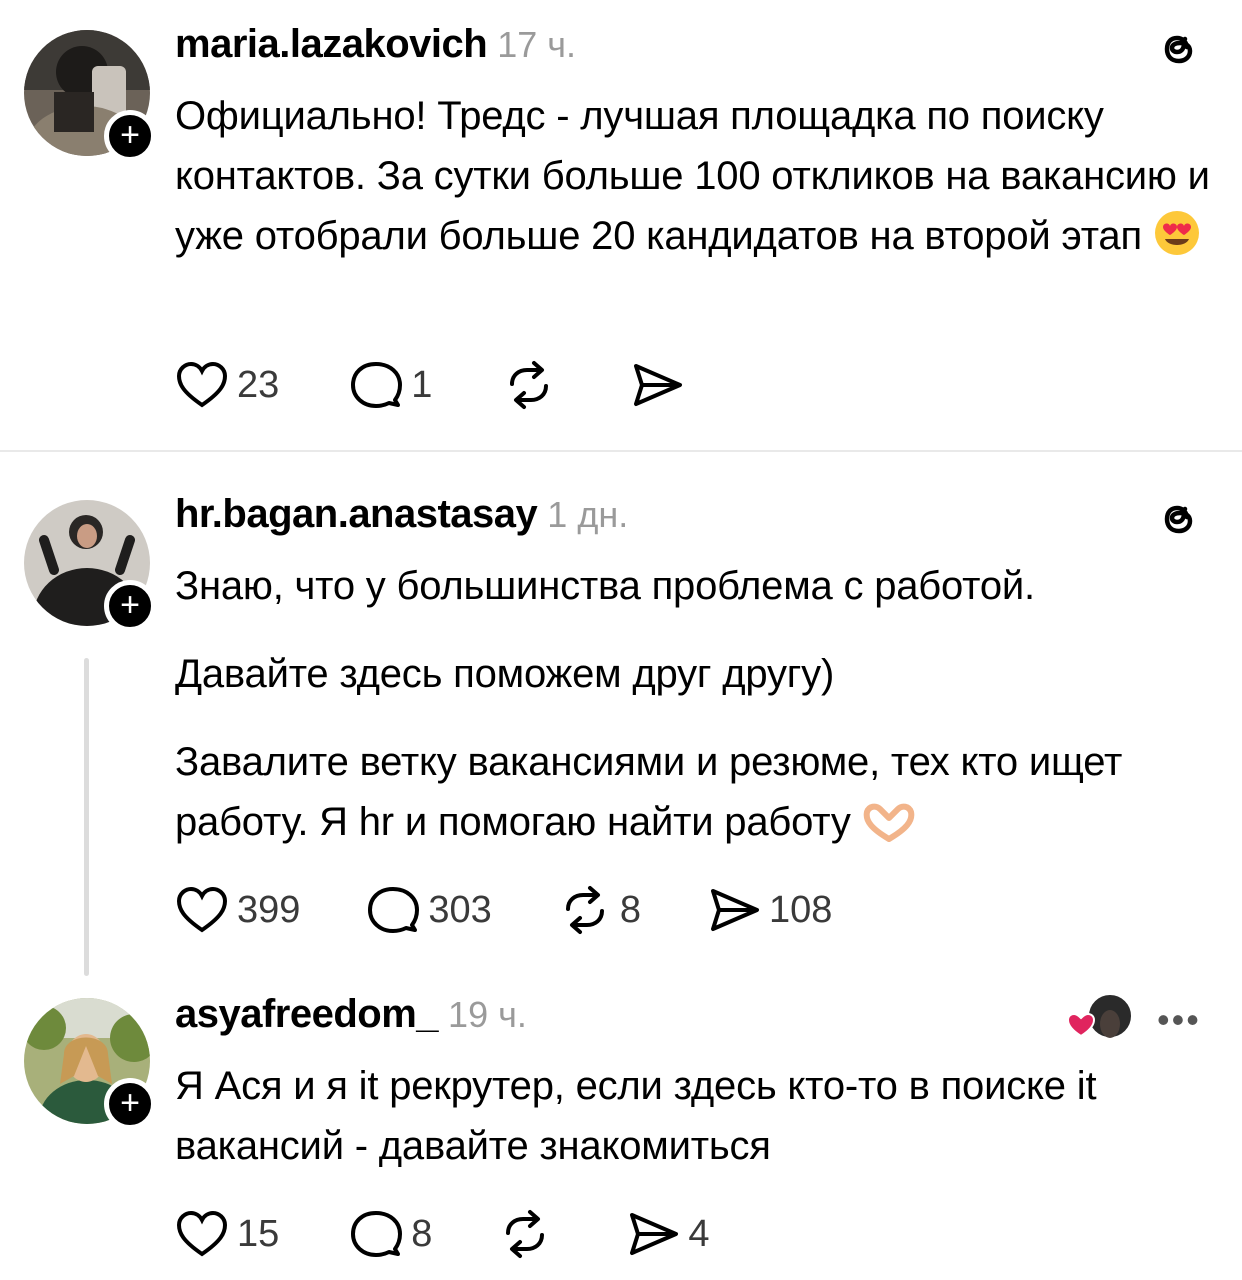 Image resolution: width=1242 pixels, height=1280 pixels. What do you see at coordinates (588, 514) in the screenshot?
I see `timestamp: 1 дн.` at bounding box center [588, 514].